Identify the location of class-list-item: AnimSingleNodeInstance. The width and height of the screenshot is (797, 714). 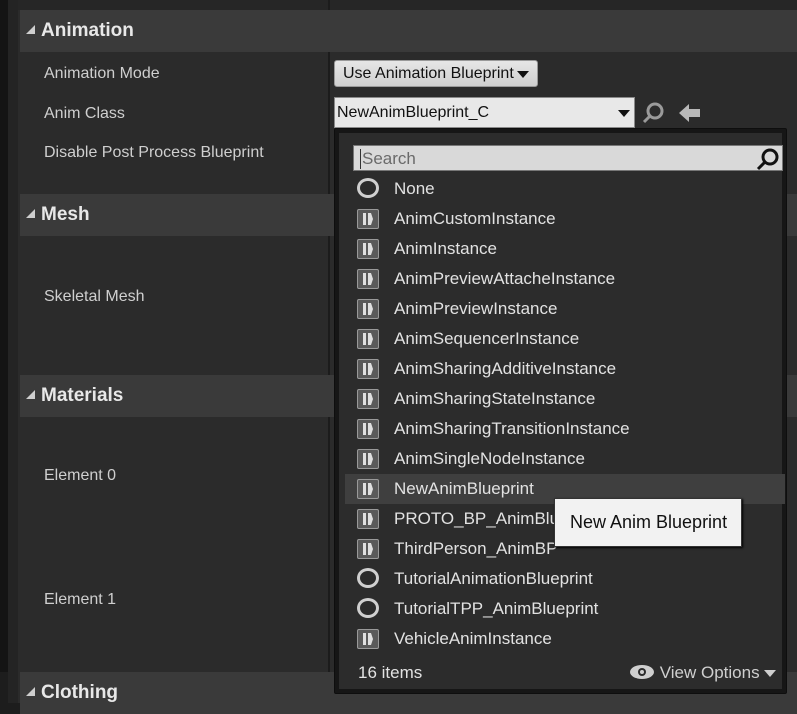
(565, 459).